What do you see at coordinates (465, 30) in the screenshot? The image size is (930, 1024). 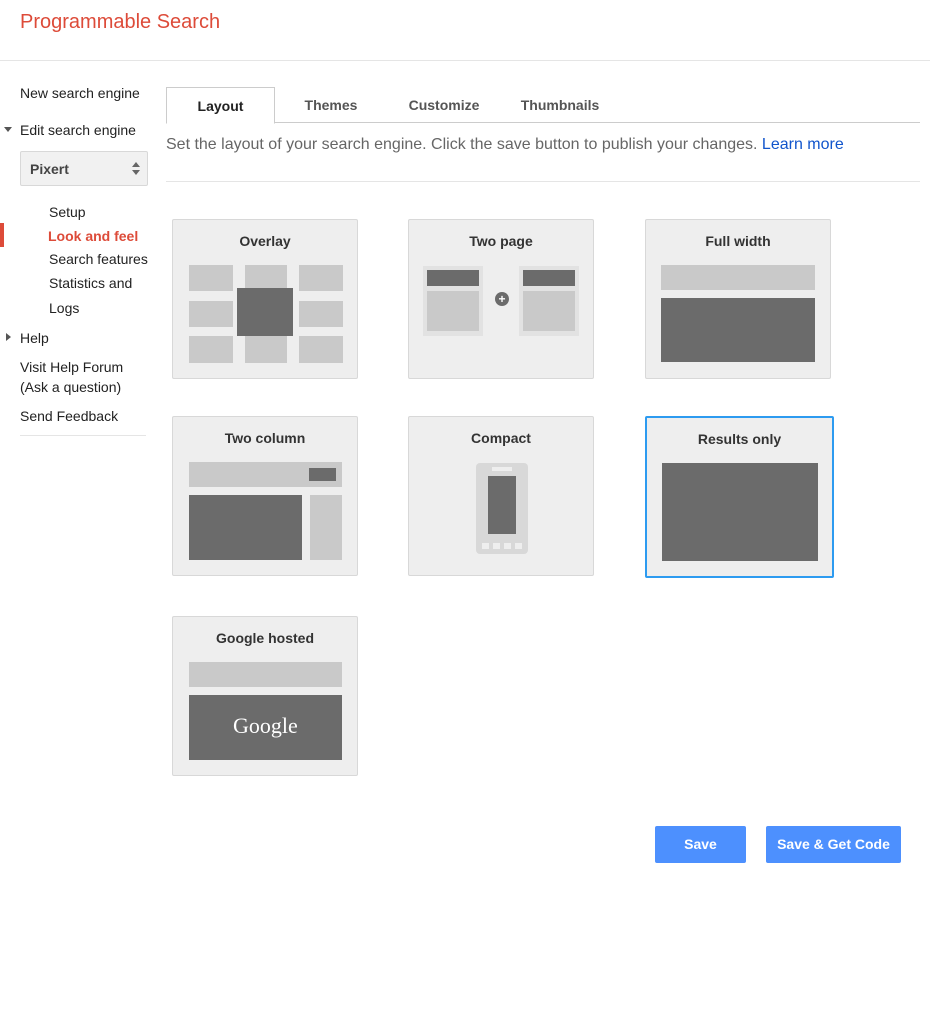 I see `top-bar: Programmable Search` at bounding box center [465, 30].